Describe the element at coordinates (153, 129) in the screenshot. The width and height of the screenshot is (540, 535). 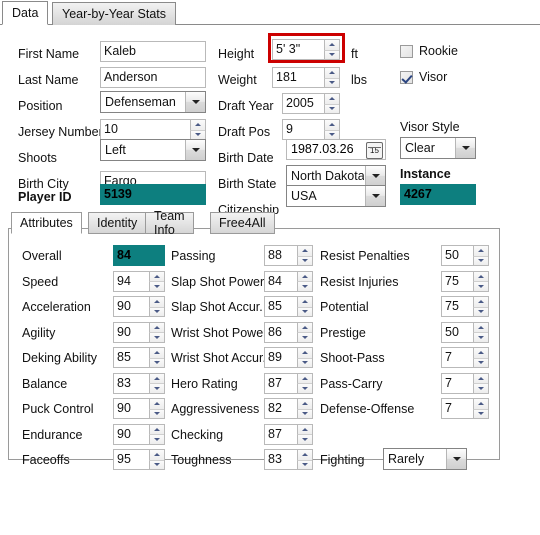
I see `jersey-number-stepper: 10` at that location.